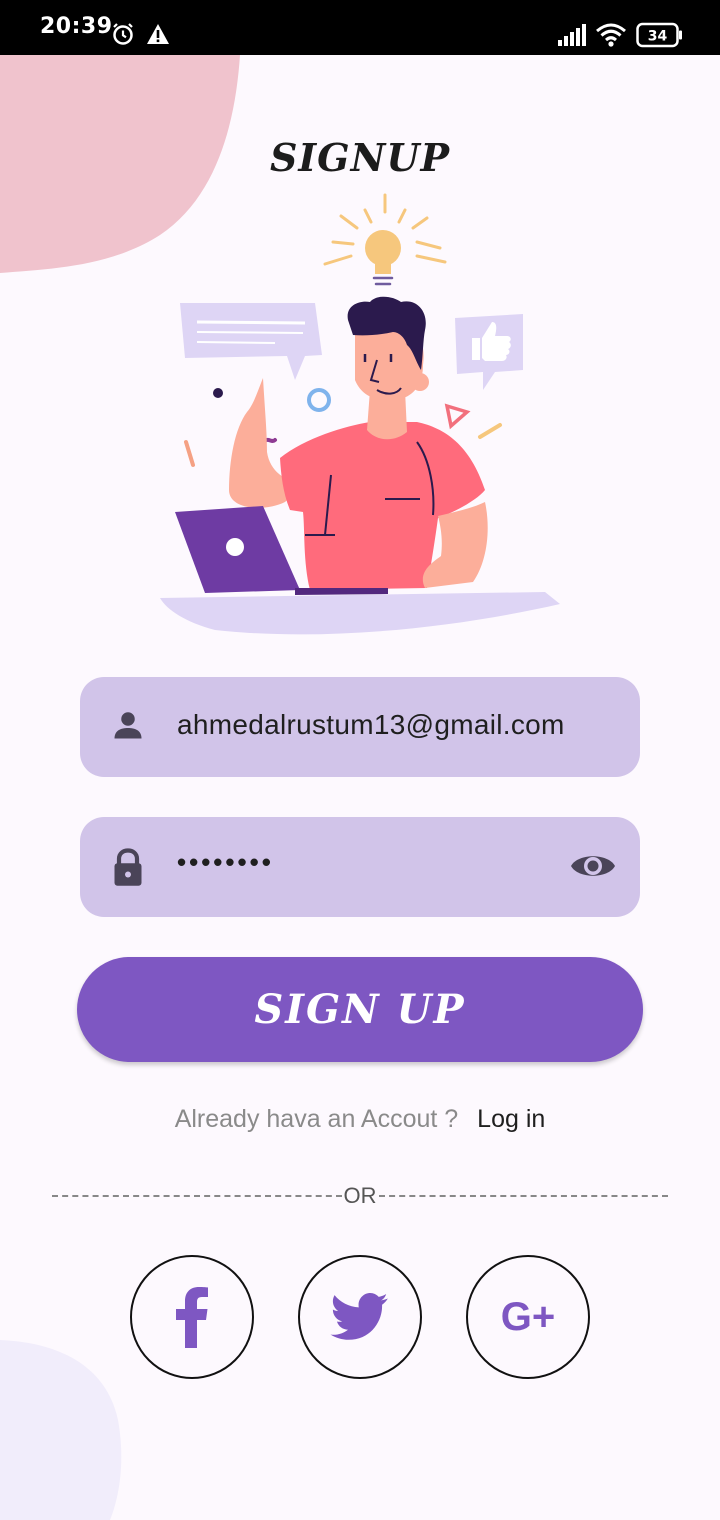  I want to click on battery-icon: 34, so click(659, 35).